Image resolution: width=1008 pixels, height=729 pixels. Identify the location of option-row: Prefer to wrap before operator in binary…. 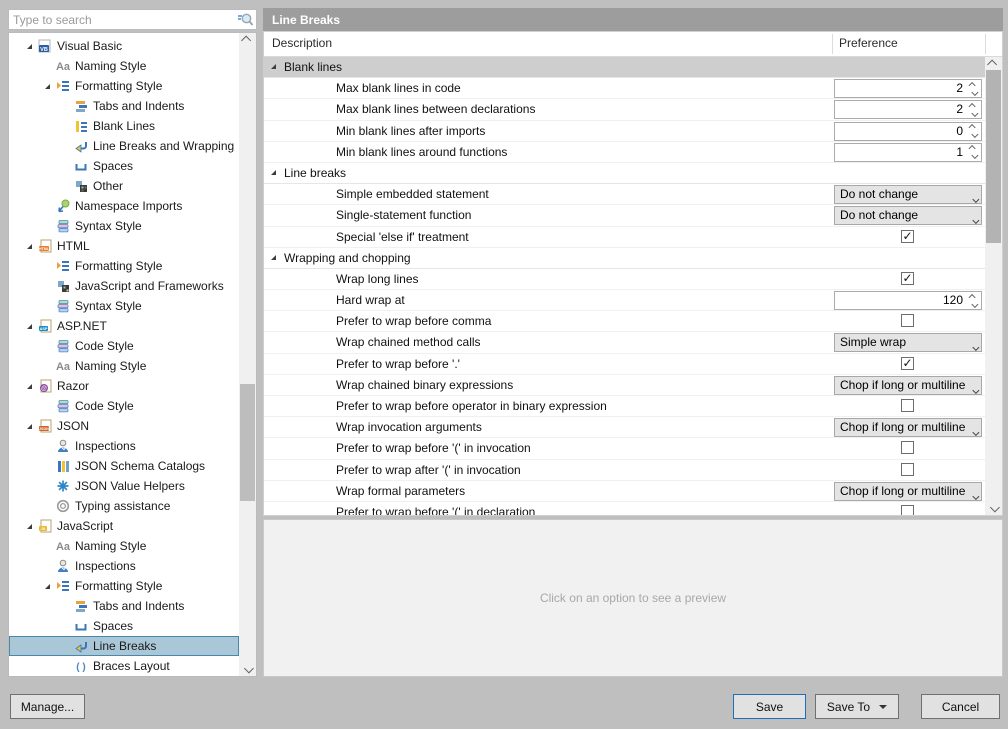
(624, 407).